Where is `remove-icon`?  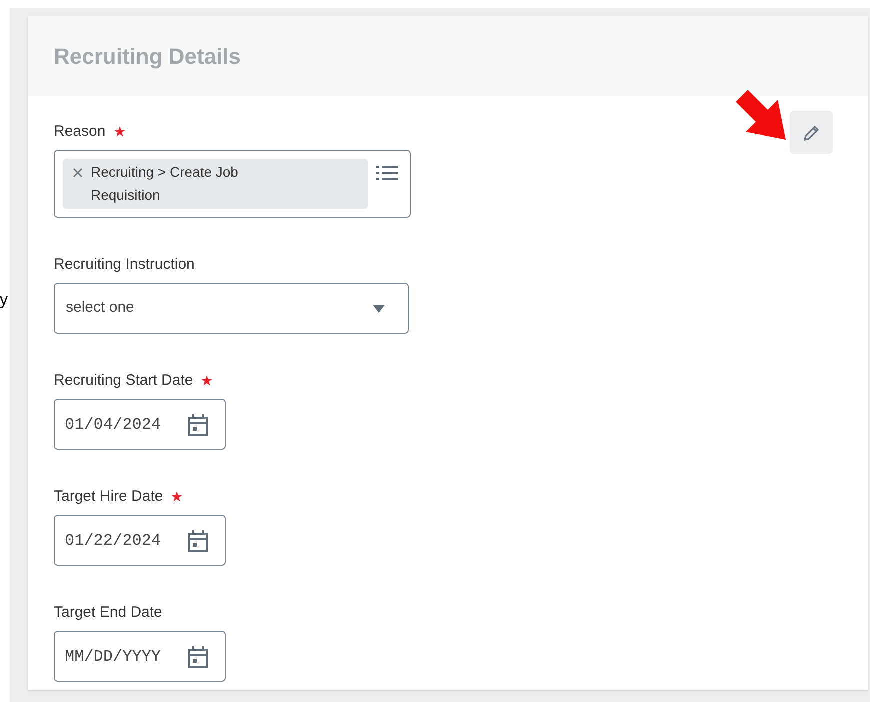 remove-icon is located at coordinates (78, 173).